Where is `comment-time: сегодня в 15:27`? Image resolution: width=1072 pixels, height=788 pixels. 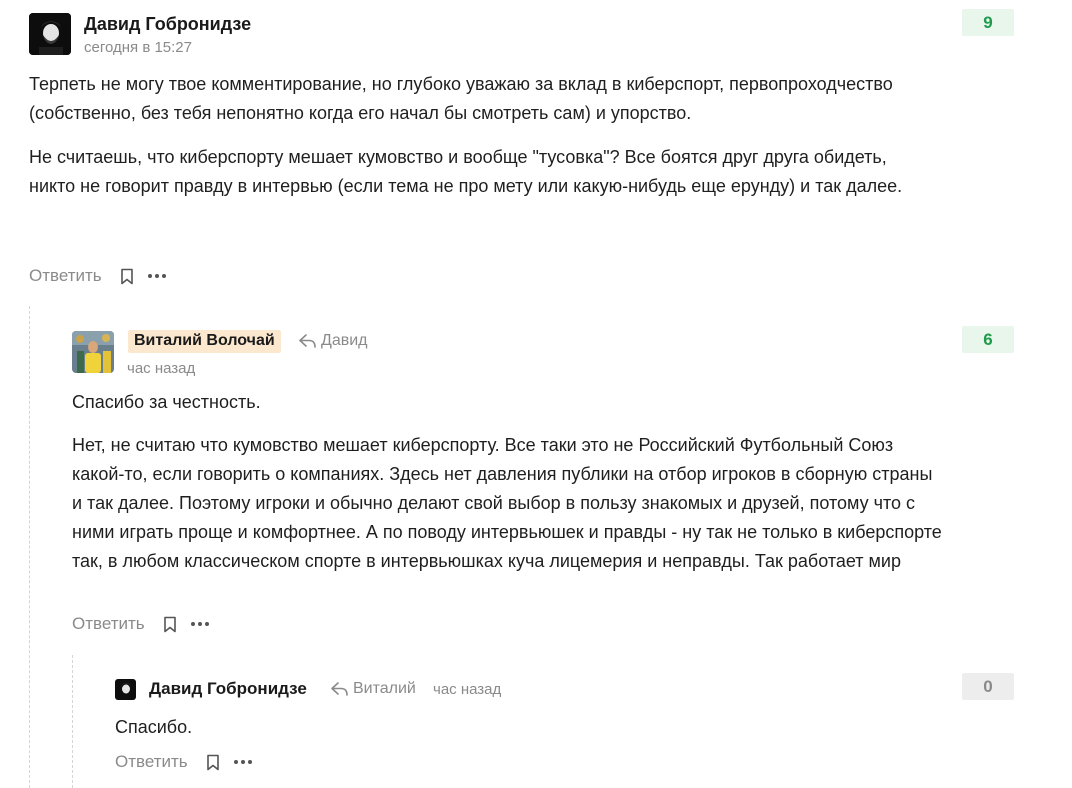
comment-time: сегодня в 15:27 is located at coordinates (138, 47).